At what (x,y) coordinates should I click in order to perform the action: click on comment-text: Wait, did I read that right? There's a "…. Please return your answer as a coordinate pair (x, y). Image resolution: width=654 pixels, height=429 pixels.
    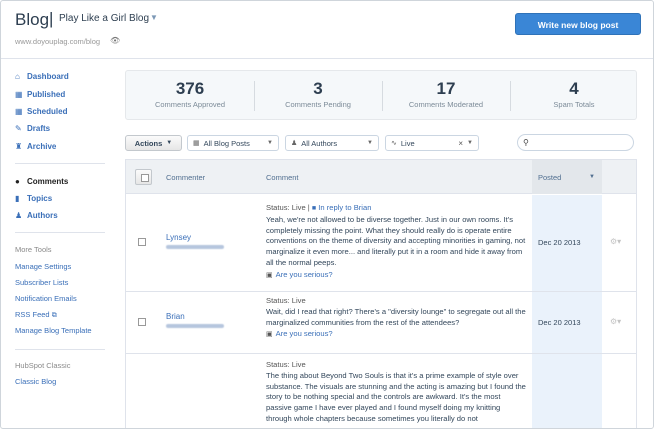
    Looking at the image, I should click on (396, 316).